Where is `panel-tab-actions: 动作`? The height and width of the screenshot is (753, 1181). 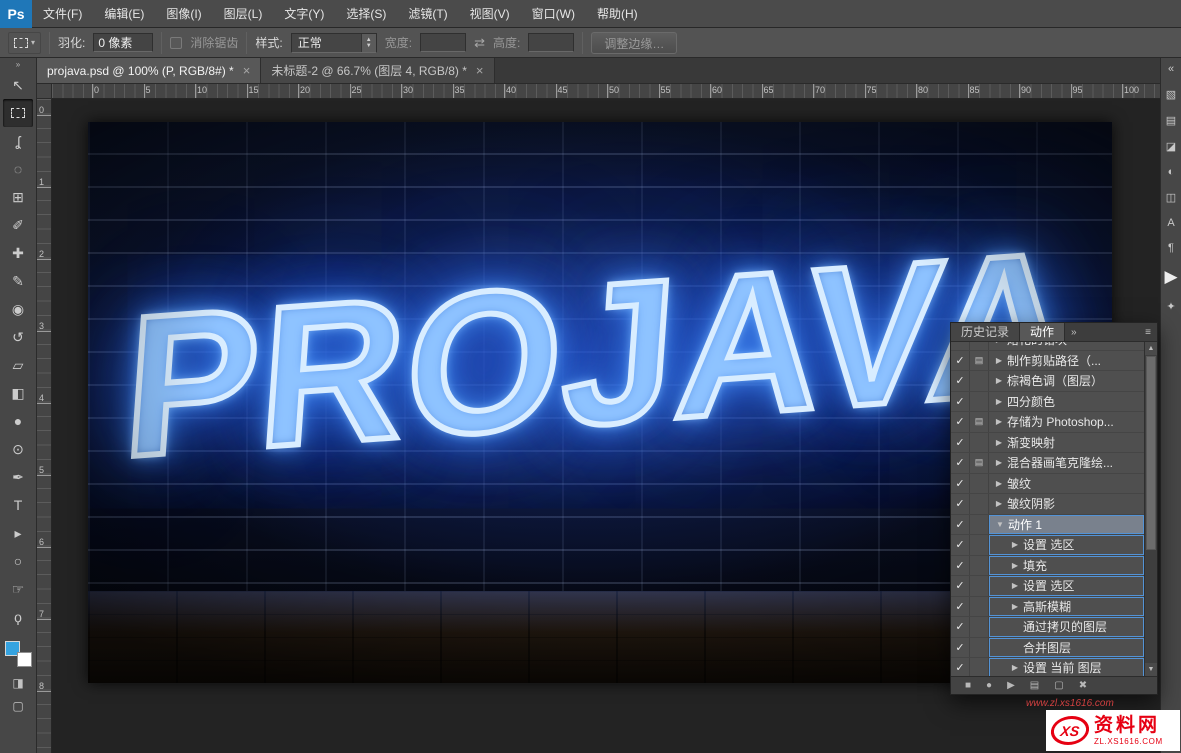 panel-tab-actions: 动作 is located at coordinates (1043, 332).